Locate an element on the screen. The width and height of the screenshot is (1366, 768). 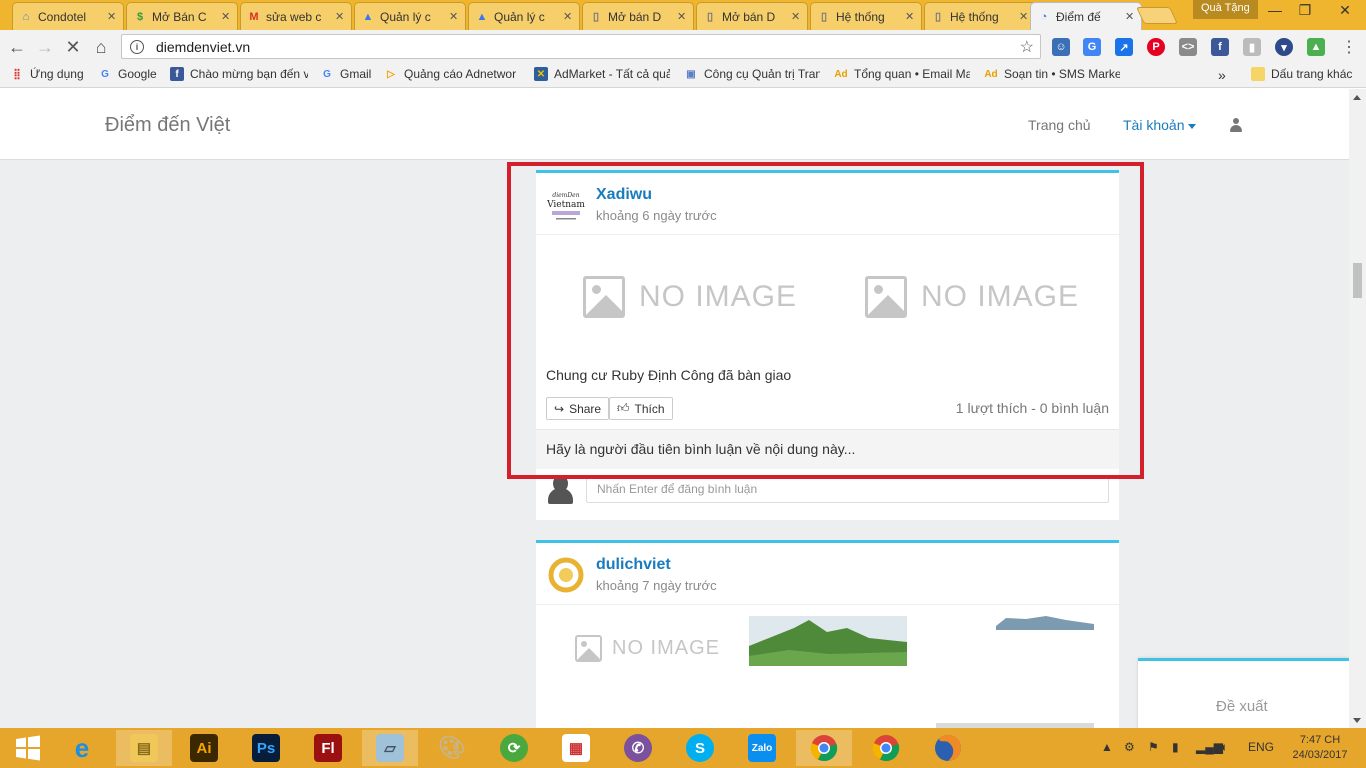
bookmark-apps: ⣿ Ứng dụng is located at coordinates (46, 74).